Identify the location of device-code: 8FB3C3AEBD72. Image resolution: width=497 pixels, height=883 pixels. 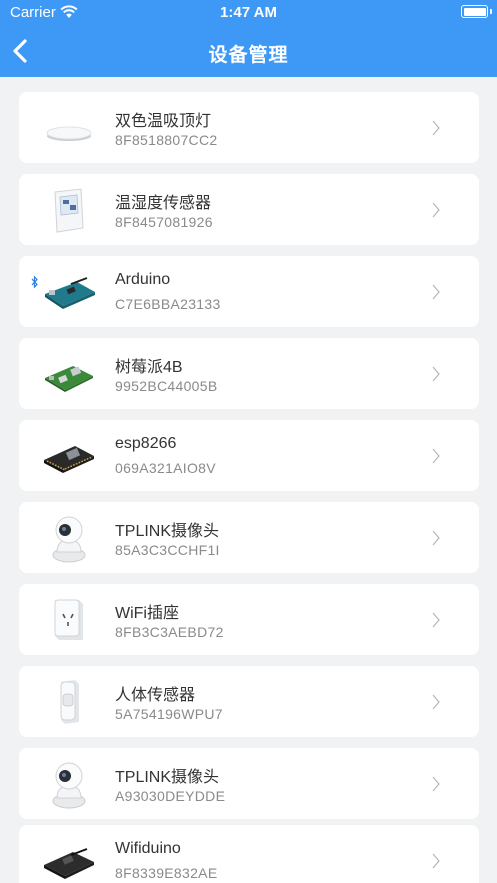
(169, 632).